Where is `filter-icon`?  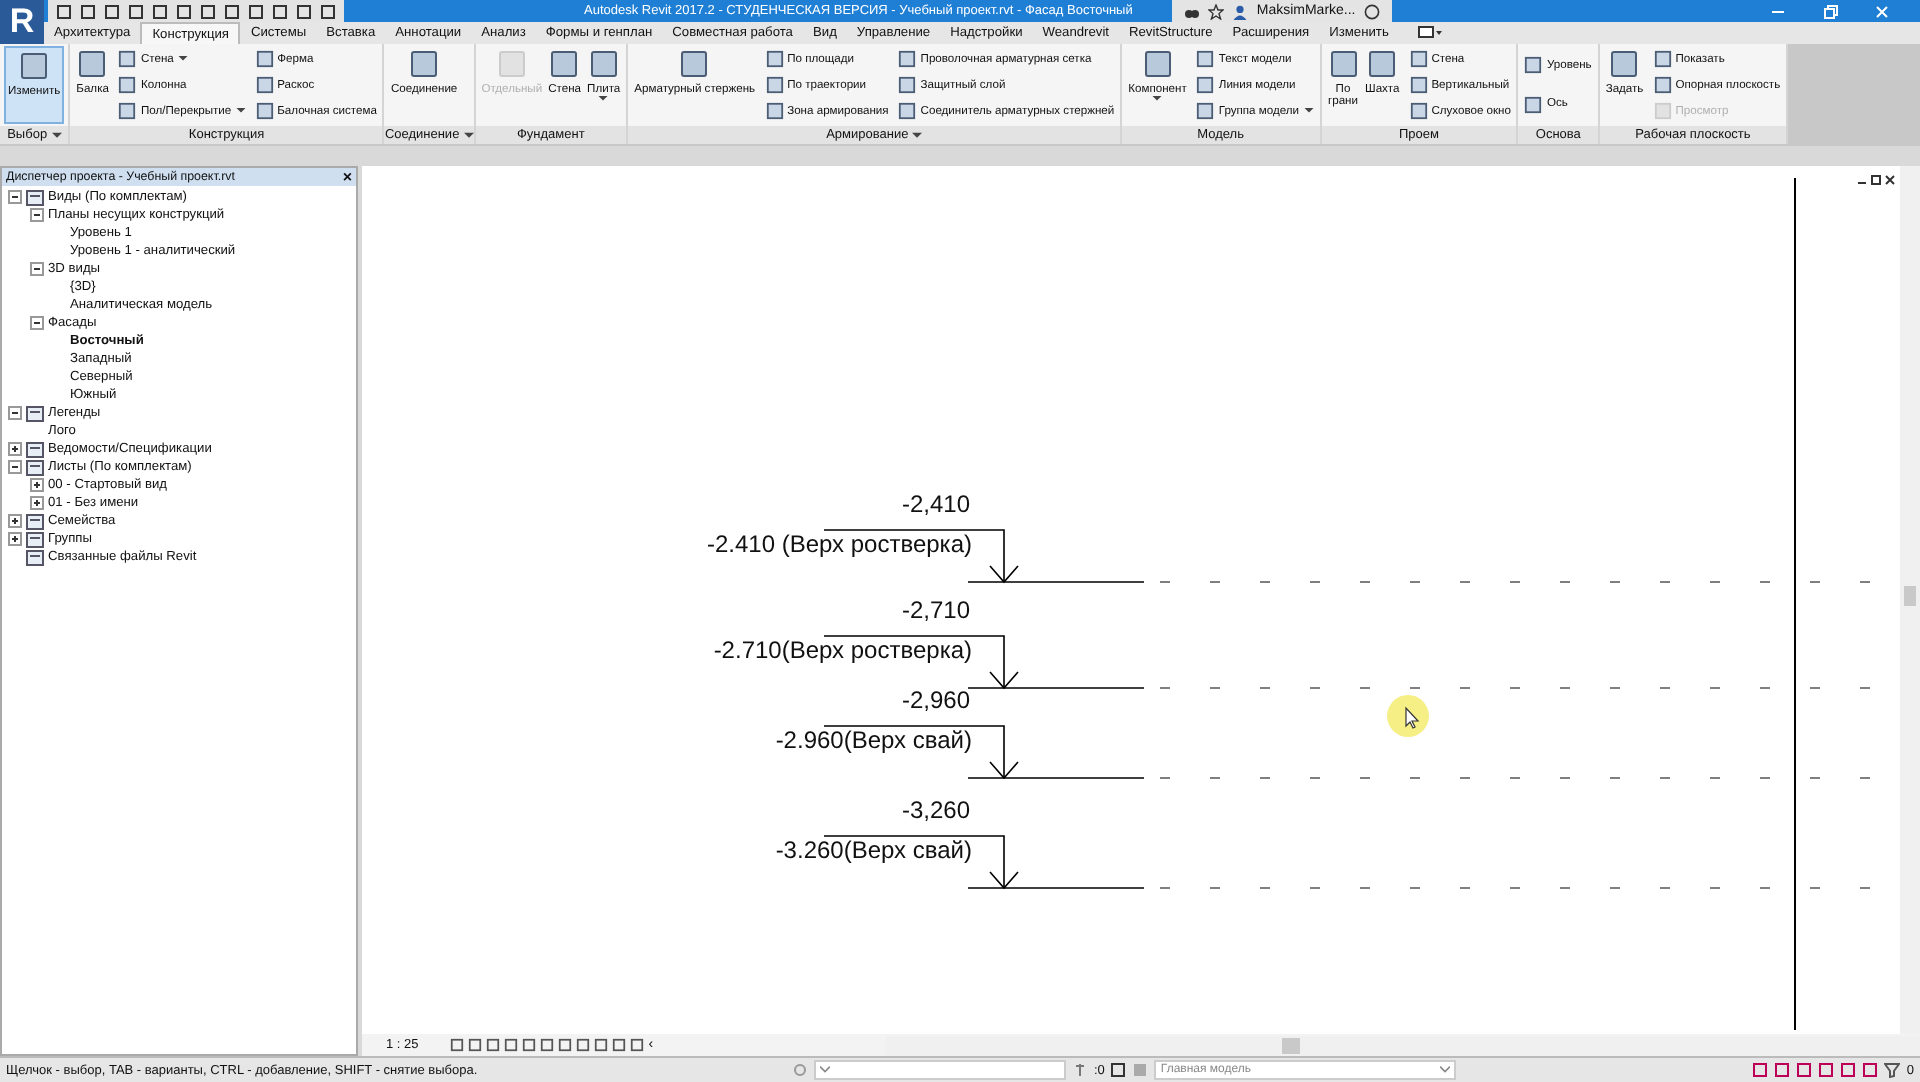 filter-icon is located at coordinates (1892, 1070).